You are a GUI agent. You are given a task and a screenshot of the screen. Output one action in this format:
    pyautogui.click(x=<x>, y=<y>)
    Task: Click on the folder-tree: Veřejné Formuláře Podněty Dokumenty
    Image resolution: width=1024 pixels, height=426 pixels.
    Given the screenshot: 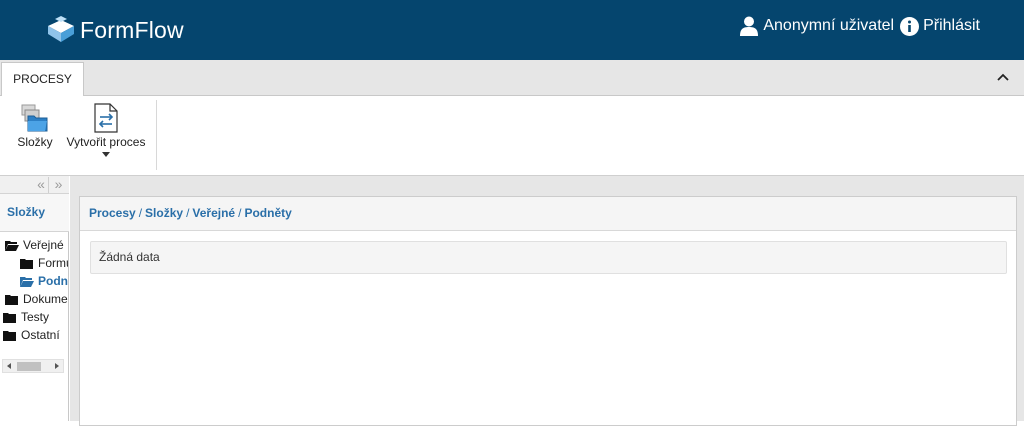 What is the action you would take?
    pyautogui.click(x=34, y=290)
    